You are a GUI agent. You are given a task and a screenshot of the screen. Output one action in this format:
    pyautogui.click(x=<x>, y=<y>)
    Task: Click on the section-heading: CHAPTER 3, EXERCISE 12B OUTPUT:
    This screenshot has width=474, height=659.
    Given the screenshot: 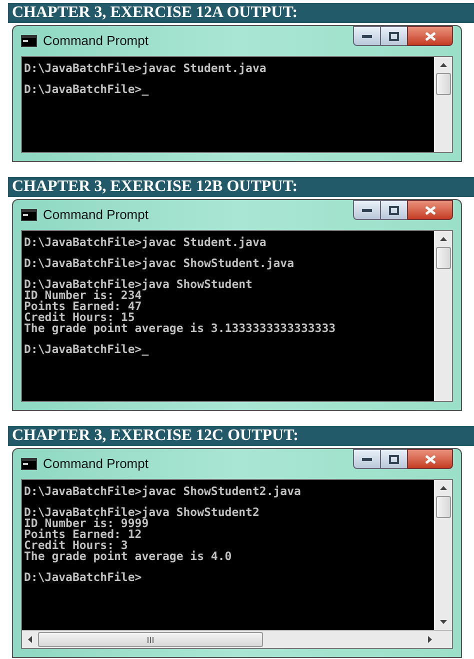 What is the action you would take?
    pyautogui.click(x=241, y=187)
    